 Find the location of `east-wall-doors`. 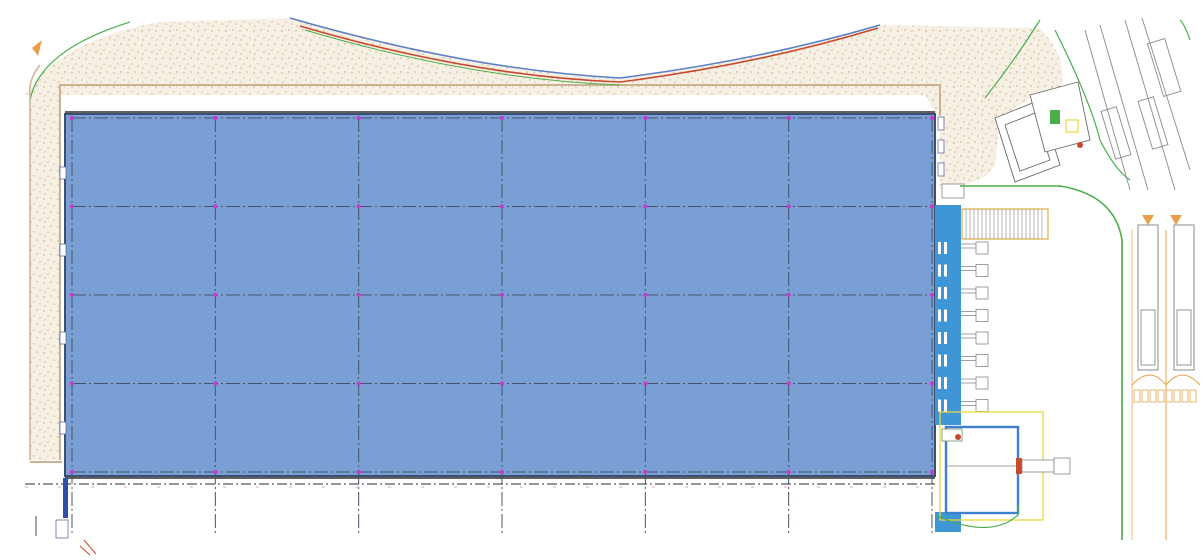

east-wall-doors is located at coordinates (941, 146).